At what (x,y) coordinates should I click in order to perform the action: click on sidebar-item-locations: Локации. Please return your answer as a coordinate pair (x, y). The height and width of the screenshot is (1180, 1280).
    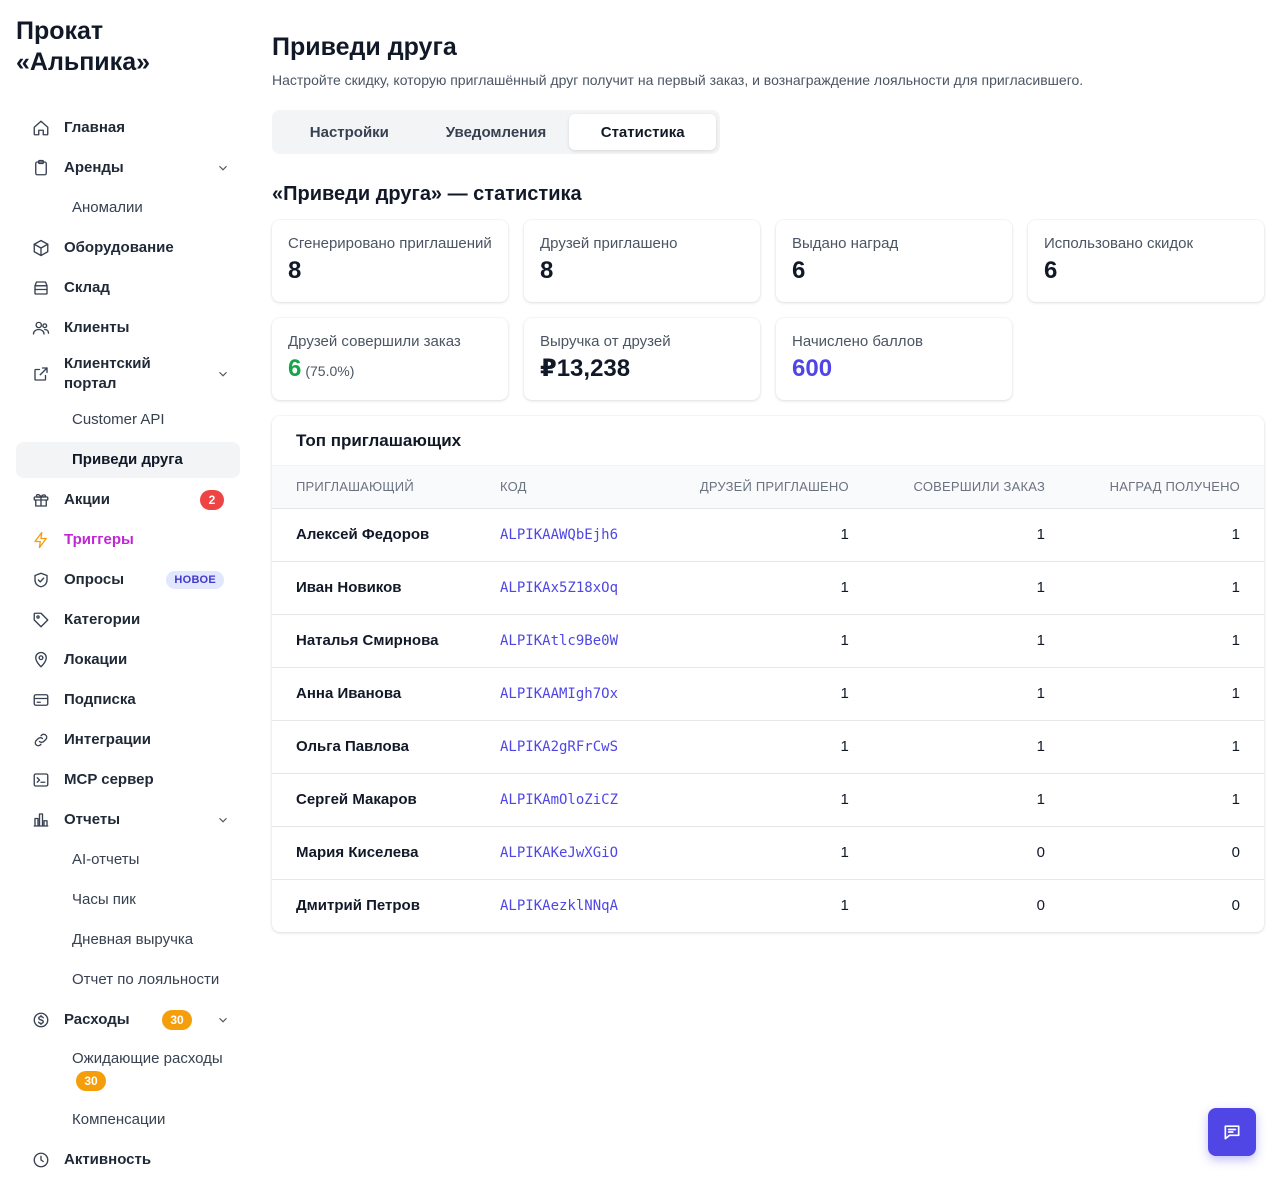
    Looking at the image, I should click on (128, 660).